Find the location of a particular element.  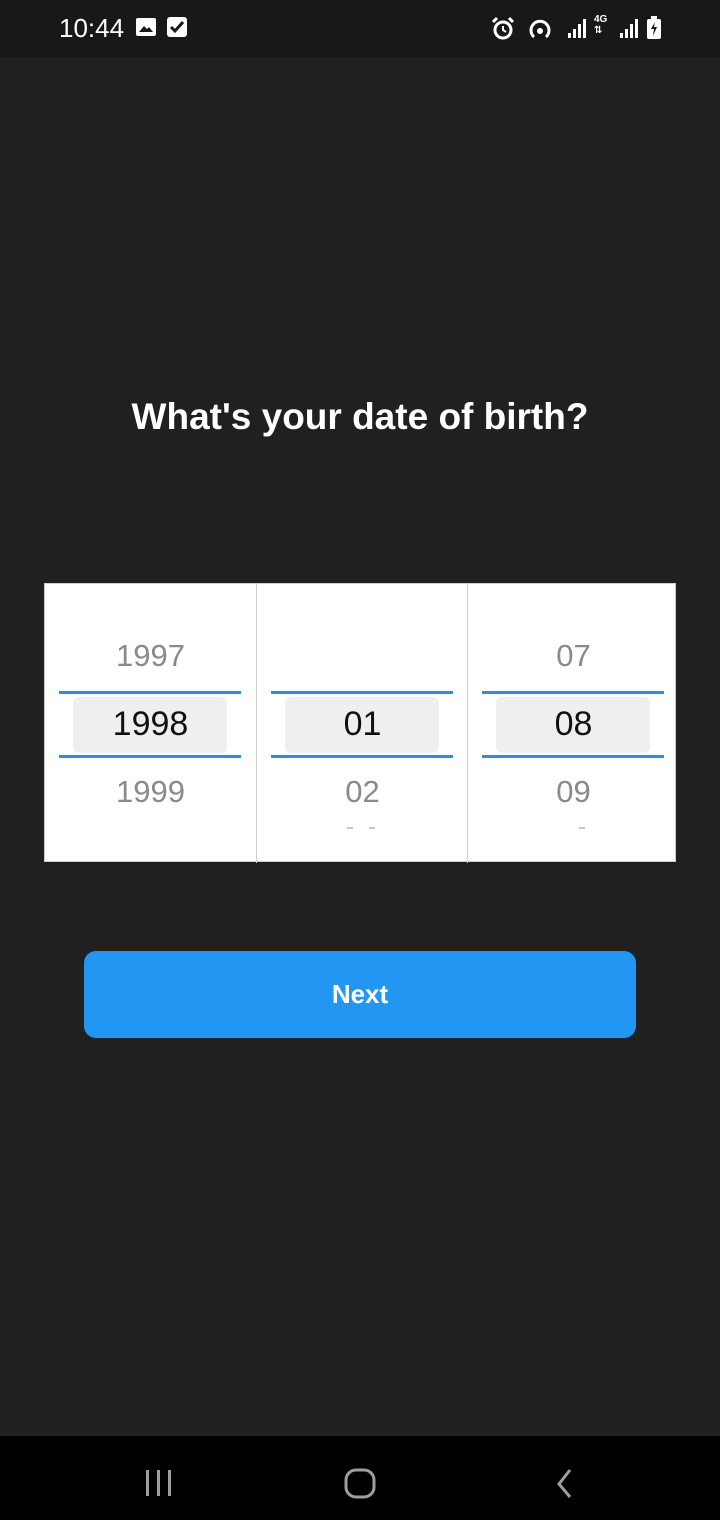

year-option-selected: 1998 is located at coordinates (150, 724).